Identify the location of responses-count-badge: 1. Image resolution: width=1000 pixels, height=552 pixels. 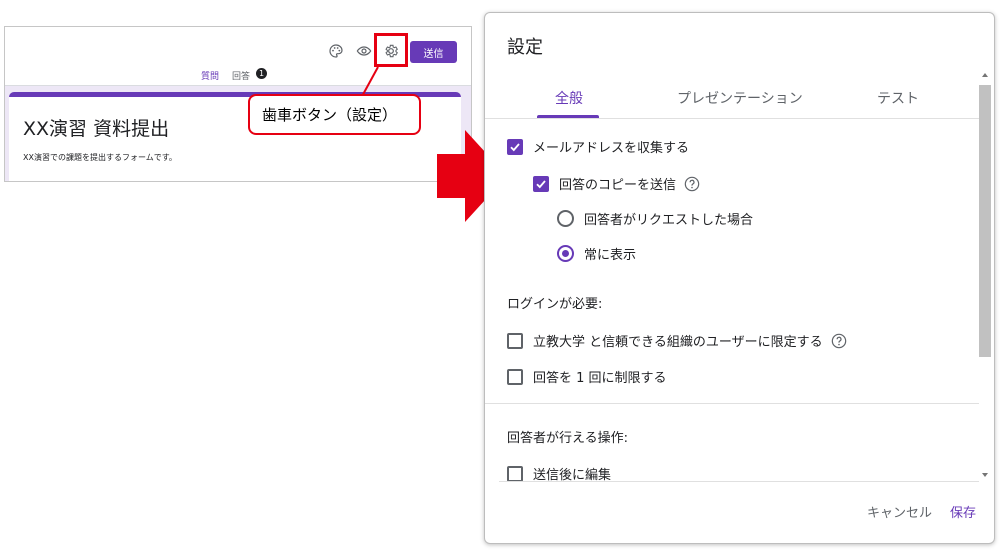
(261, 73).